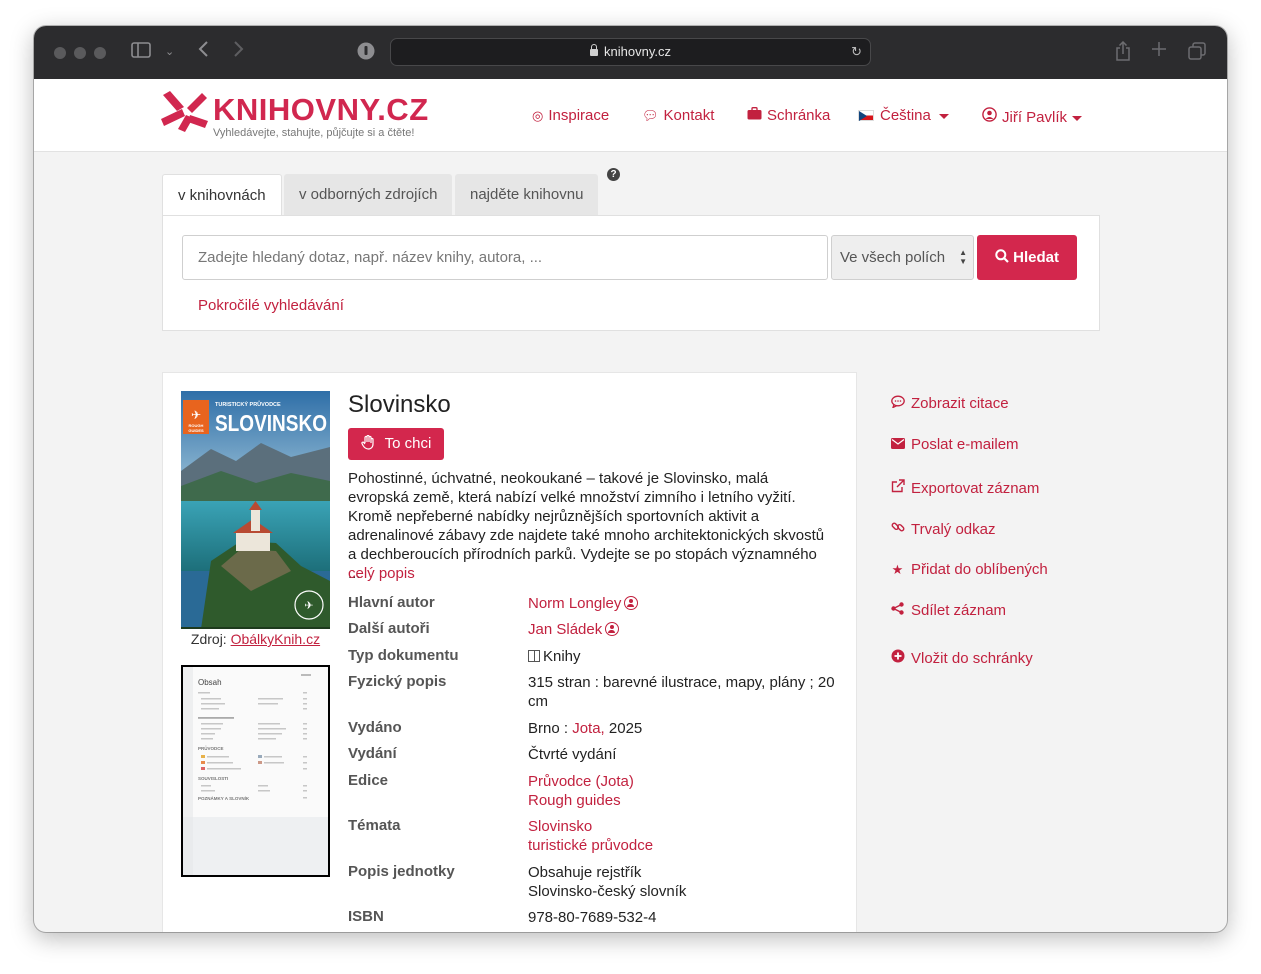 This screenshot has height=974, width=1261. What do you see at coordinates (683, 629) in the screenshot?
I see `other-authors-value: Jan Sládek` at bounding box center [683, 629].